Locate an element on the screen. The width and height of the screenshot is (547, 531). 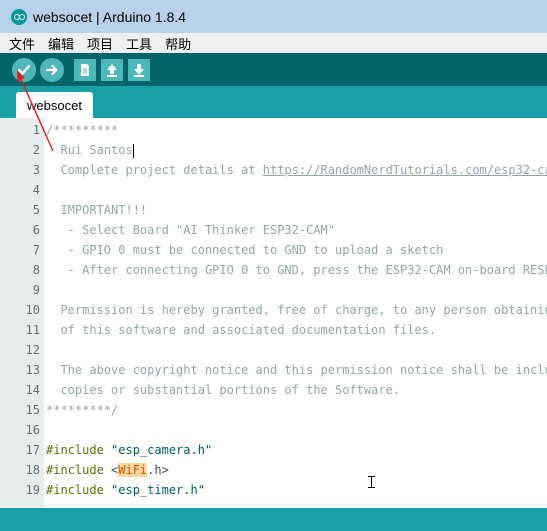
code-line: 19 #include "esp_timer.h" is located at coordinates (273, 490).